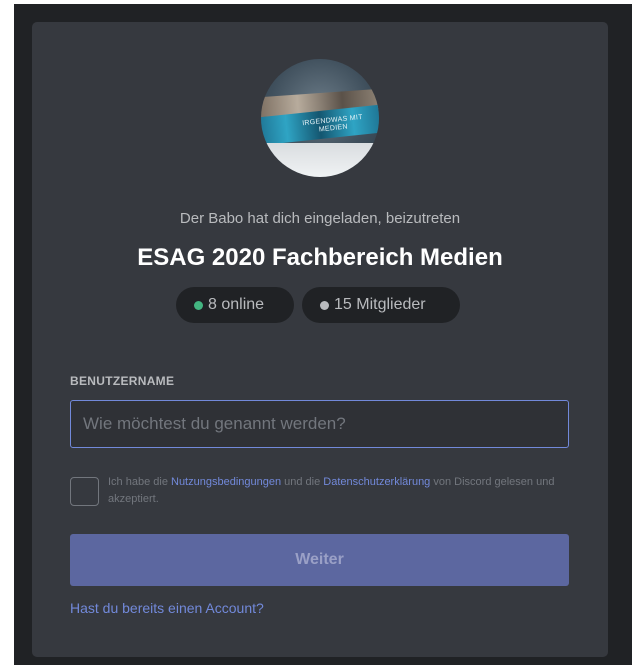 The width and height of the screenshot is (634, 671). Describe the element at coordinates (324, 305) in the screenshot. I see `member-dot-icon` at that location.